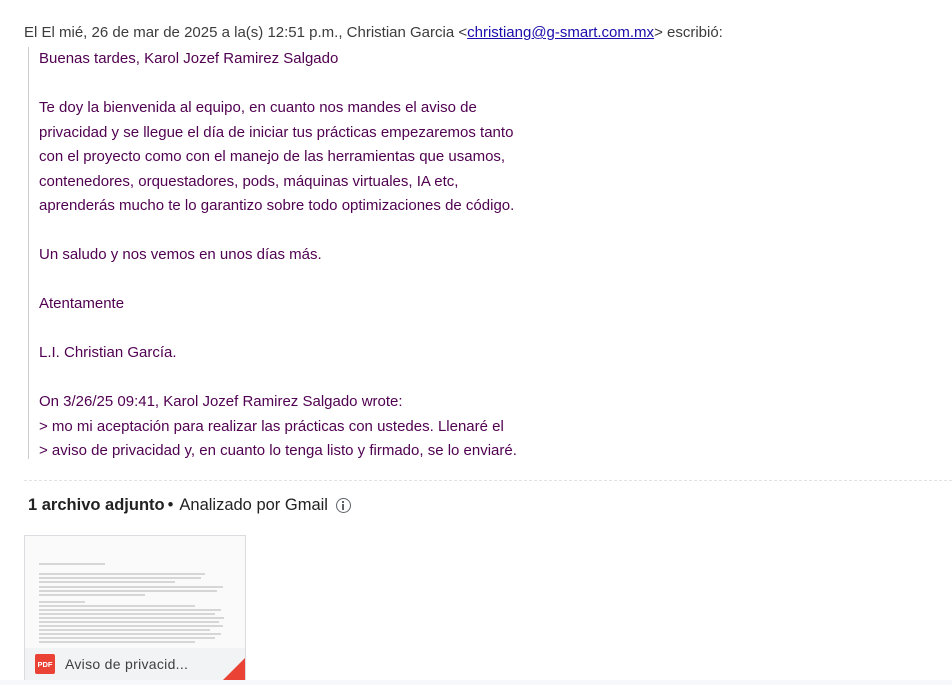  I want to click on bottom-strip, so click(476, 682).